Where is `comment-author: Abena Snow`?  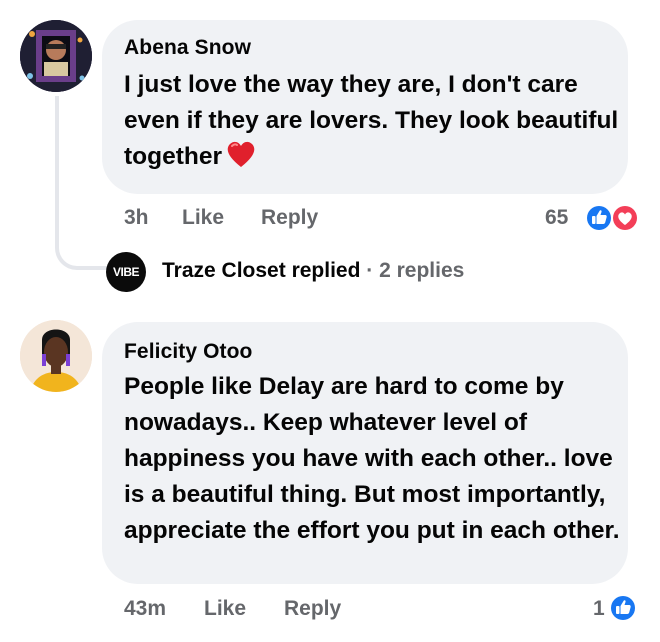 comment-author: Abena Snow is located at coordinates (187, 48).